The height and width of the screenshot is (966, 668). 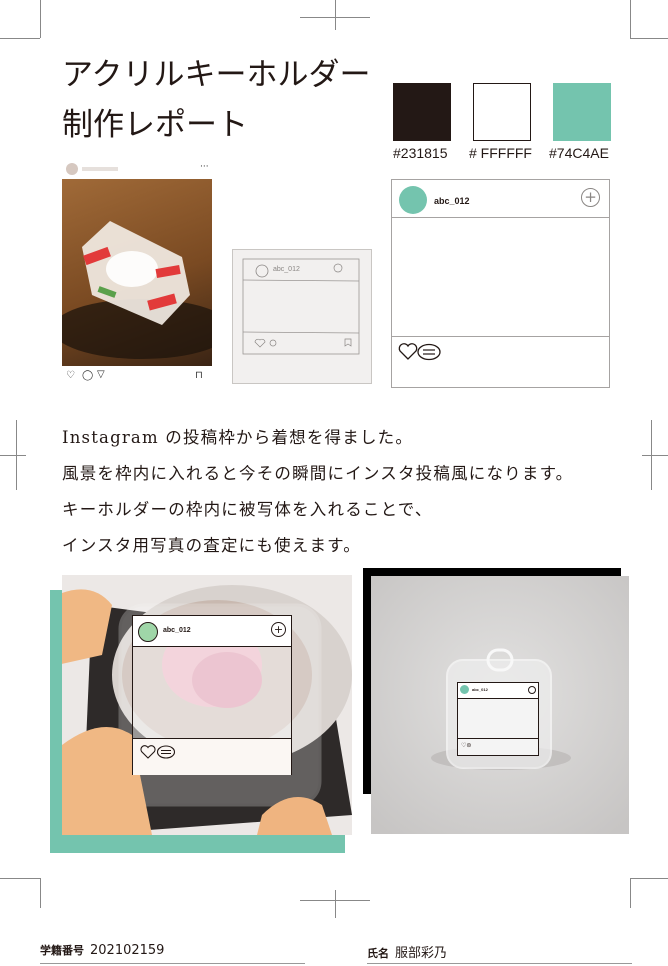 What do you see at coordinates (211, 545) in the screenshot?
I see `description-line: インスタ用写真の査定にも使えます。` at bounding box center [211, 545].